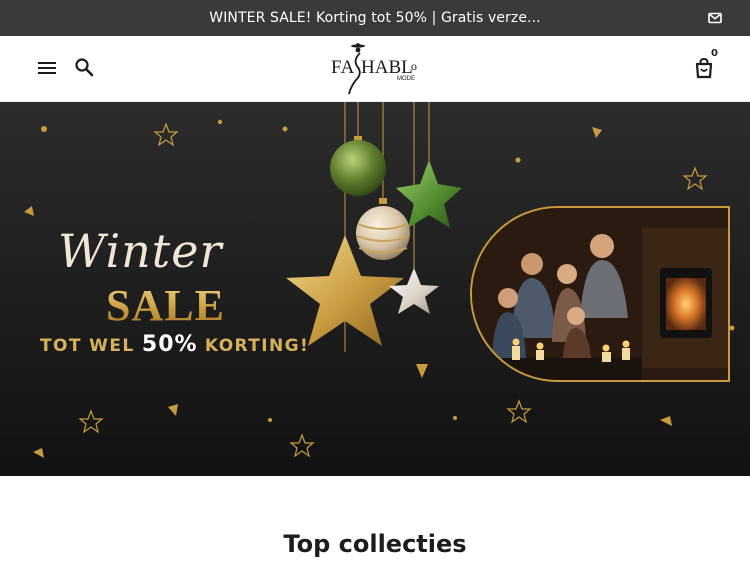 The width and height of the screenshot is (750, 563). I want to click on site-logo: FA HABL o MODE, so click(375, 69).